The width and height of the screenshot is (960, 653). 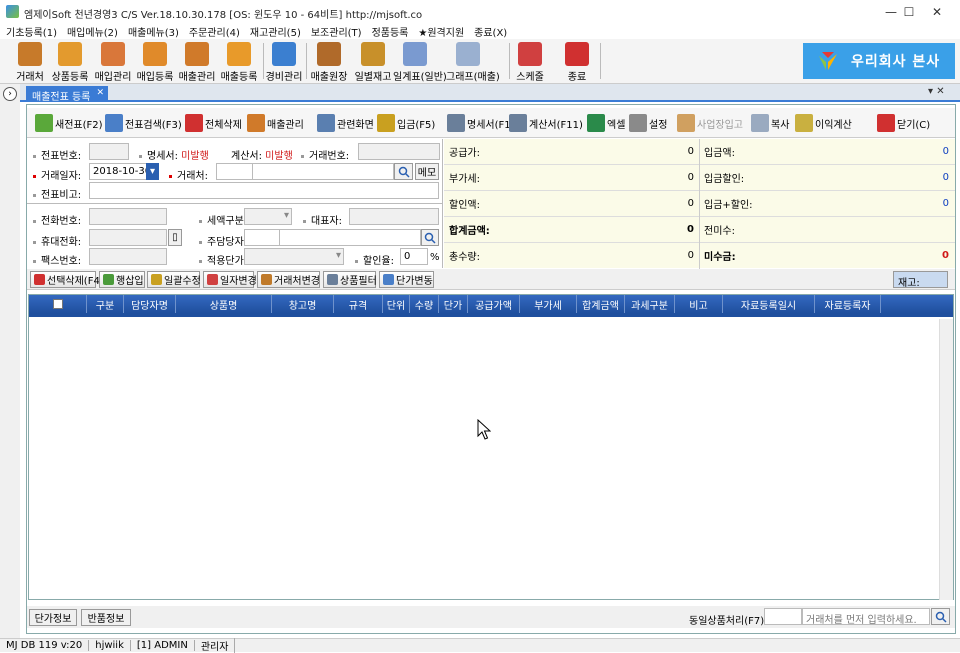 I want to click on slip-no-field, so click(x=109, y=151).